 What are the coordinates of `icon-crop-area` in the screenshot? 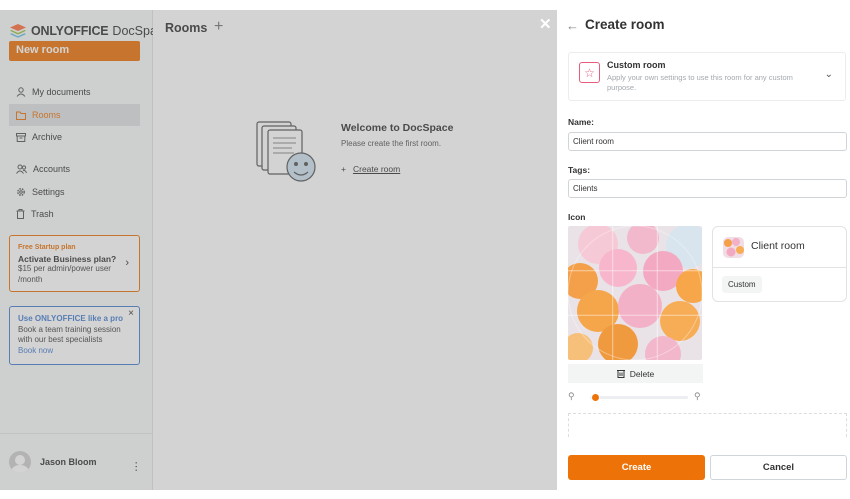 It's located at (635, 293).